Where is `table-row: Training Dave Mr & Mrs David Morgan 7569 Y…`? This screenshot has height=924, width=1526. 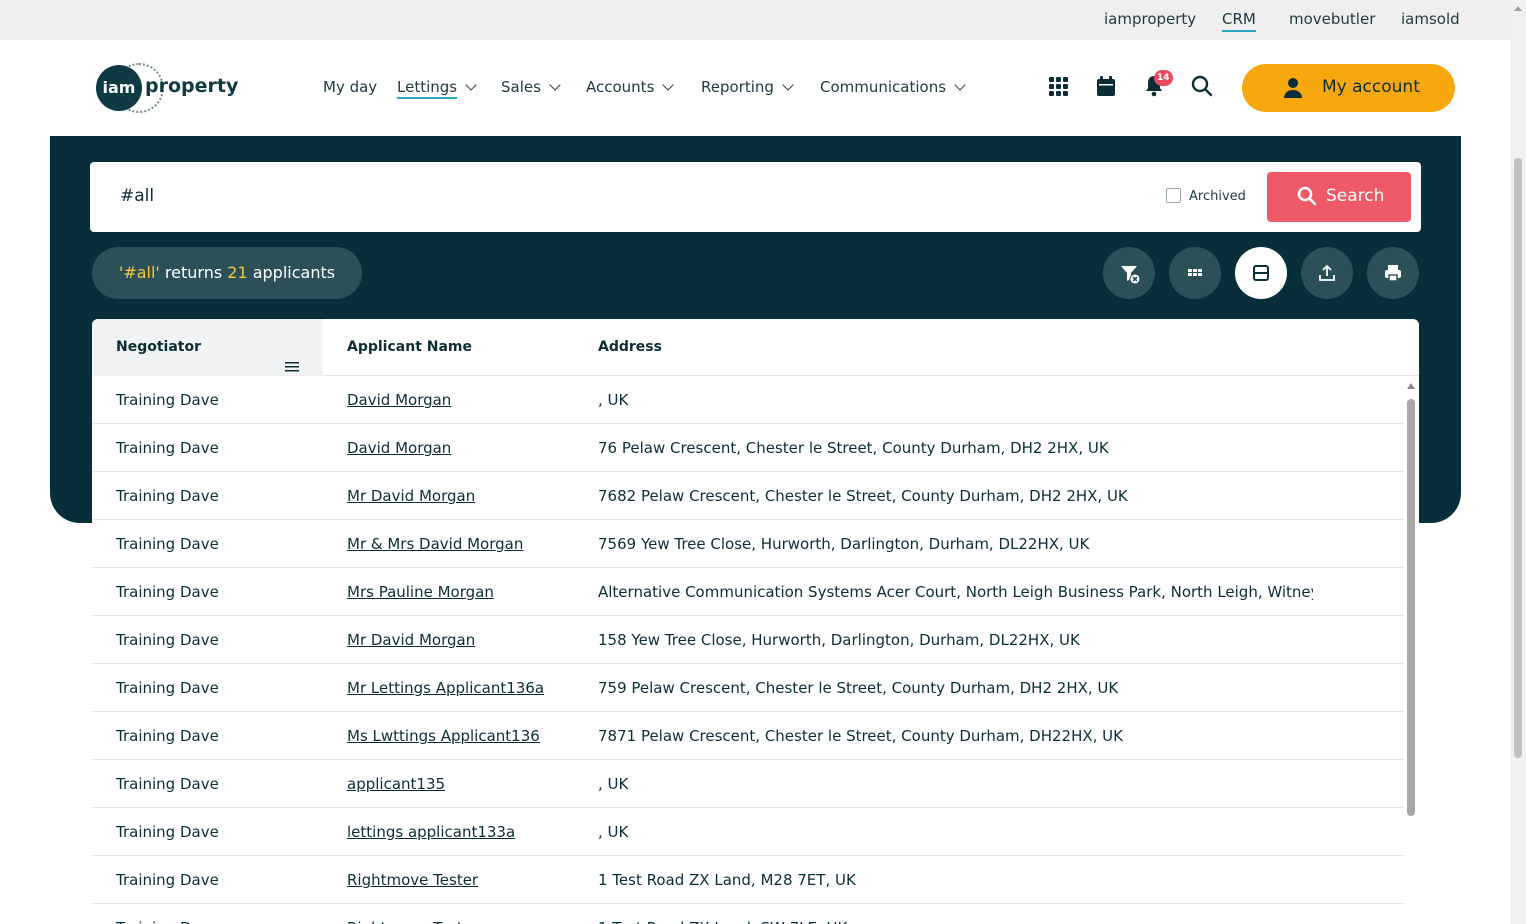 table-row: Training Dave Mr & Mrs David Morgan 7569 Y… is located at coordinates (748, 544).